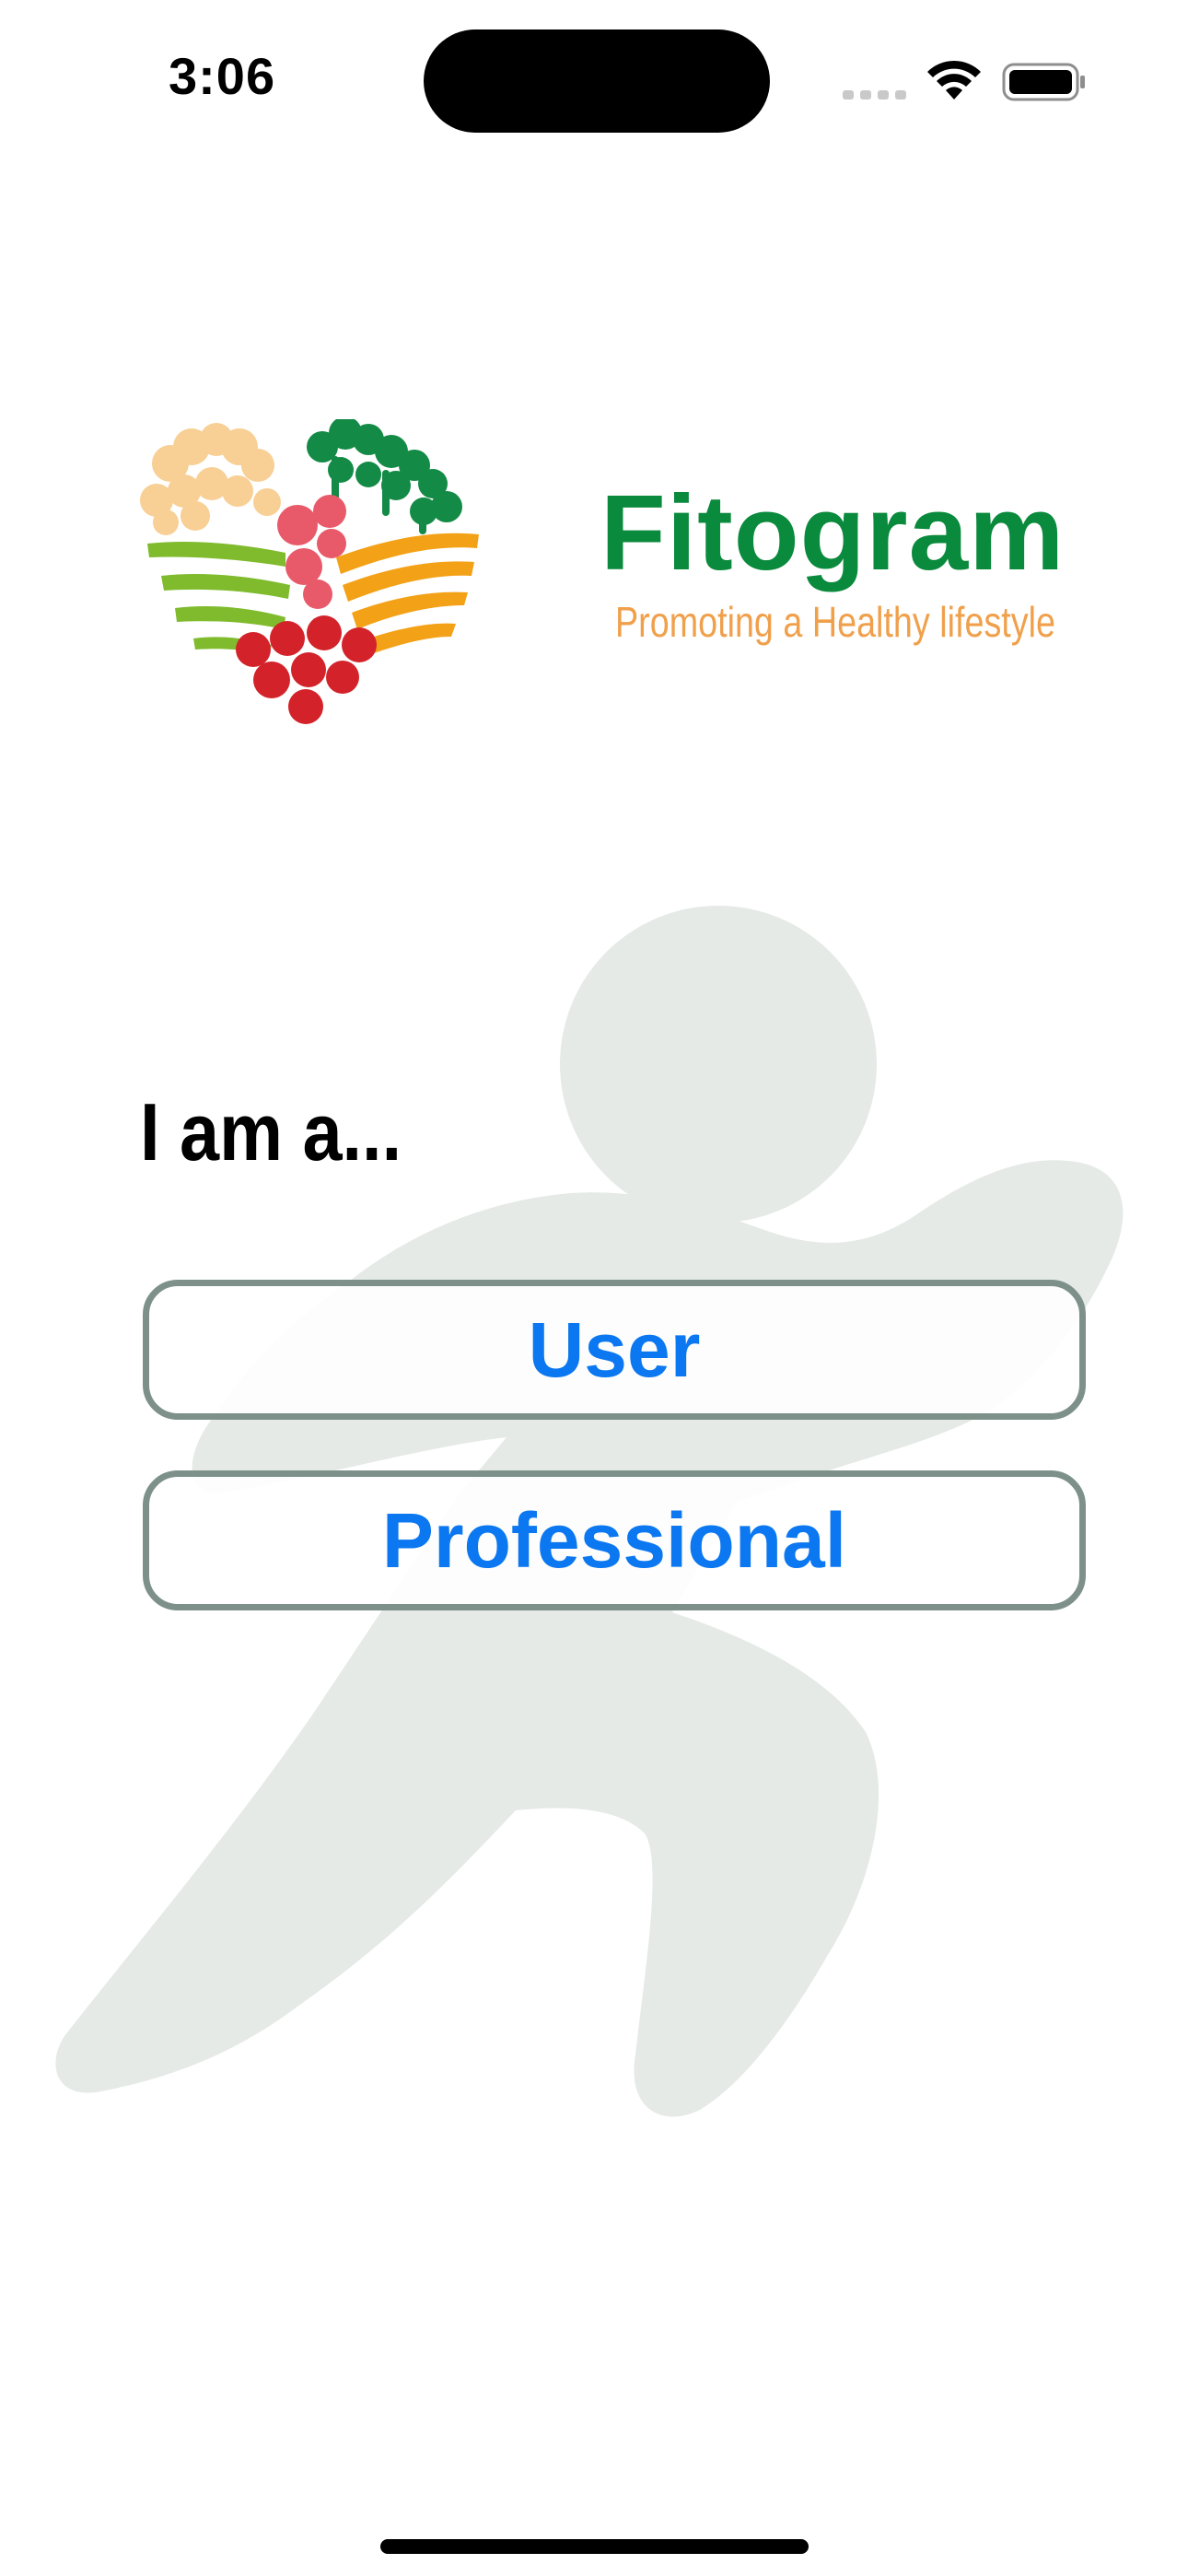 The width and height of the screenshot is (1188, 2576). What do you see at coordinates (833, 532) in the screenshot?
I see `brand-name: Fitogram` at bounding box center [833, 532].